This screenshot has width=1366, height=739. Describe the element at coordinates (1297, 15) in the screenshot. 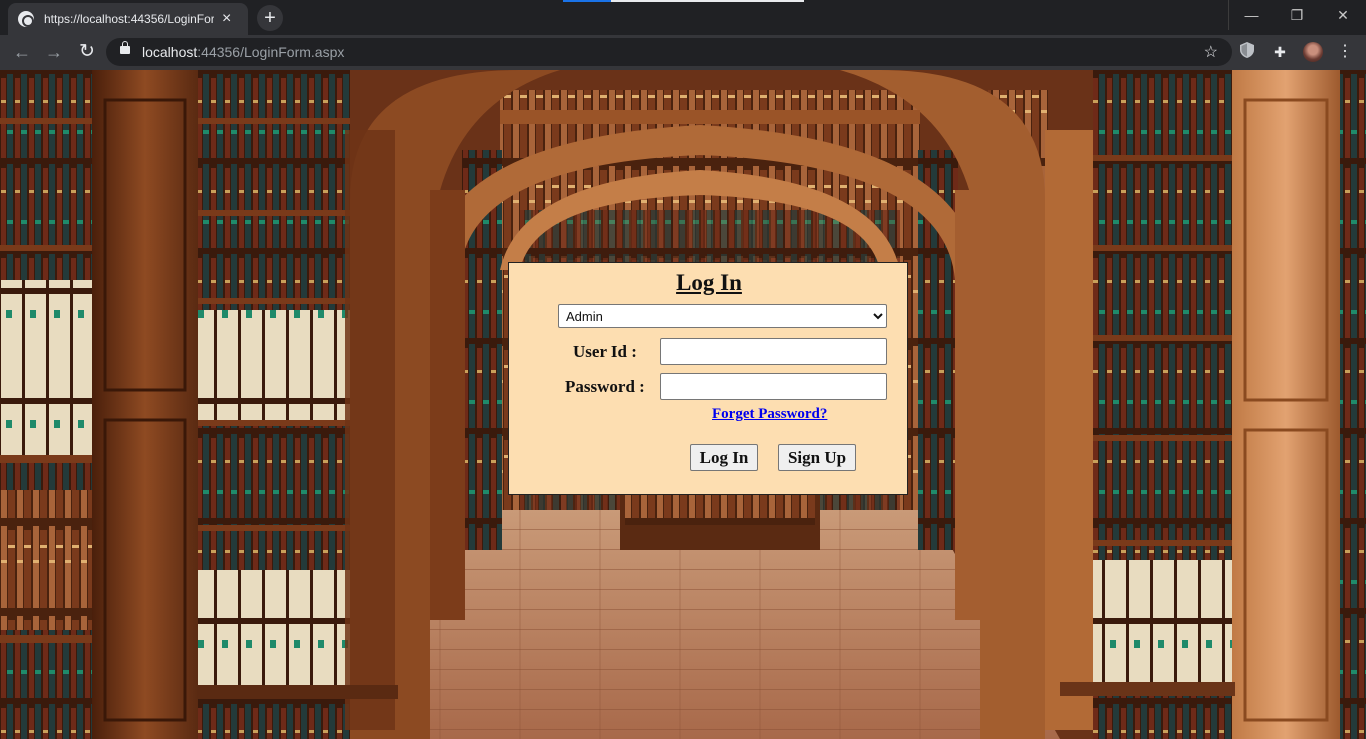

I see `maximize-button: ❐` at that location.